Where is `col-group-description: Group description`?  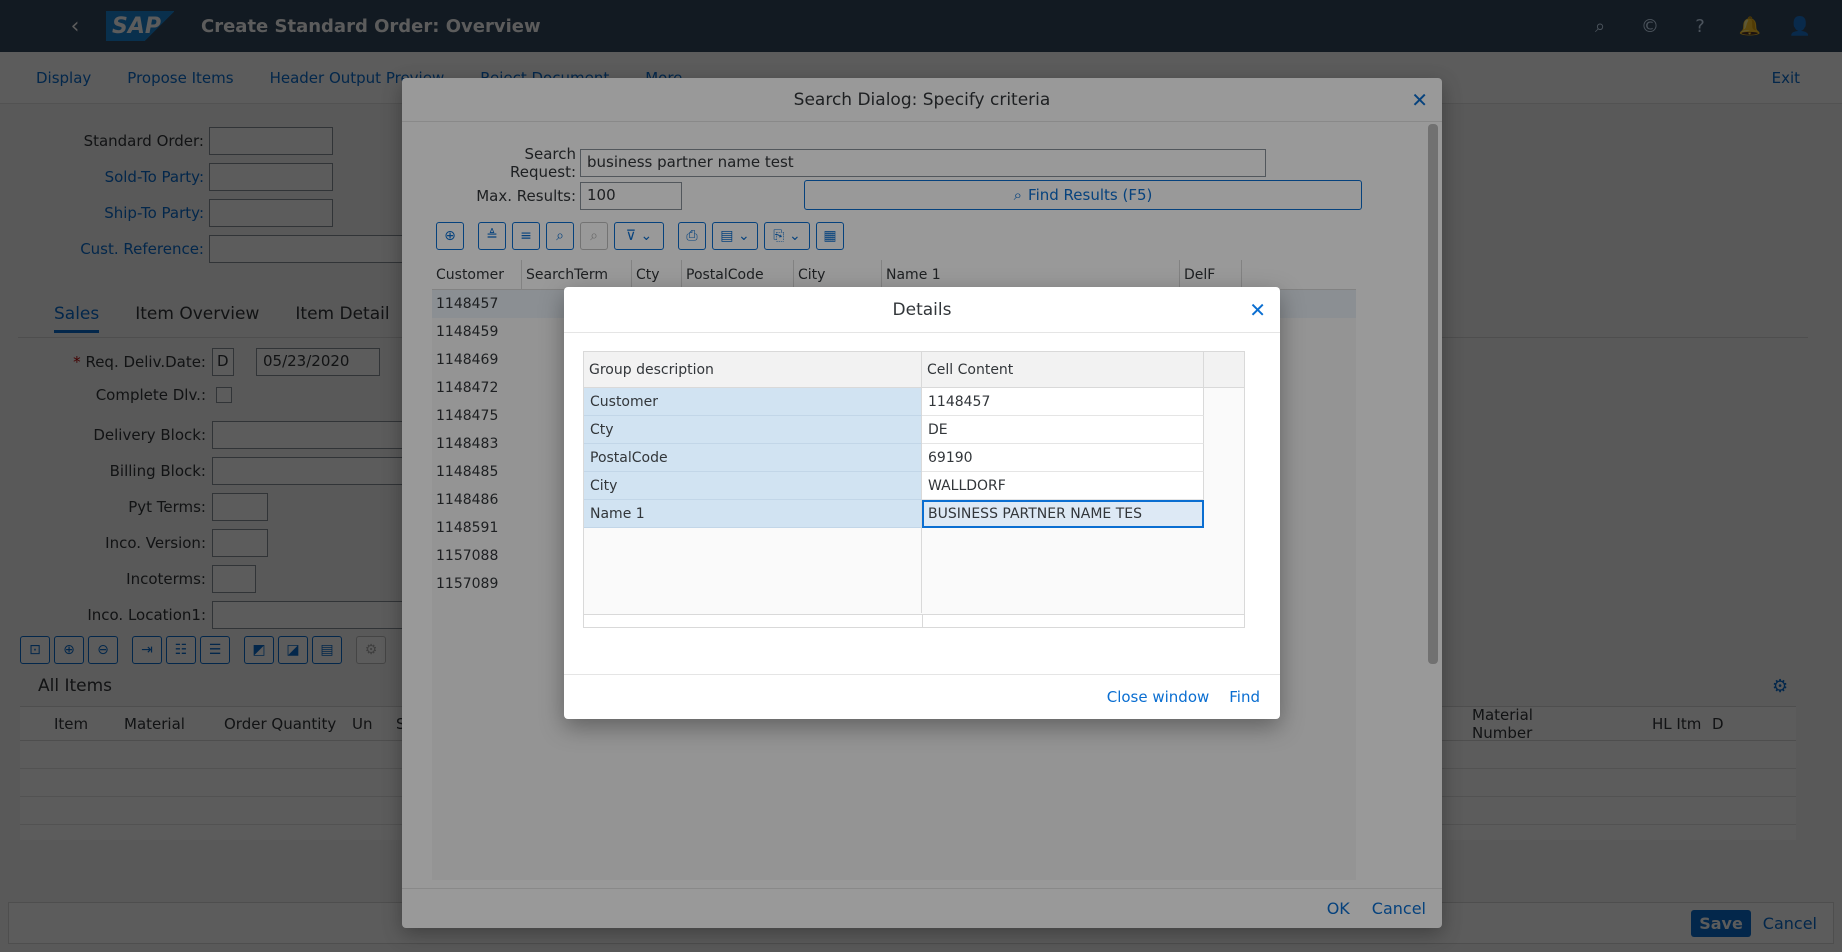 col-group-description: Group description is located at coordinates (753, 369).